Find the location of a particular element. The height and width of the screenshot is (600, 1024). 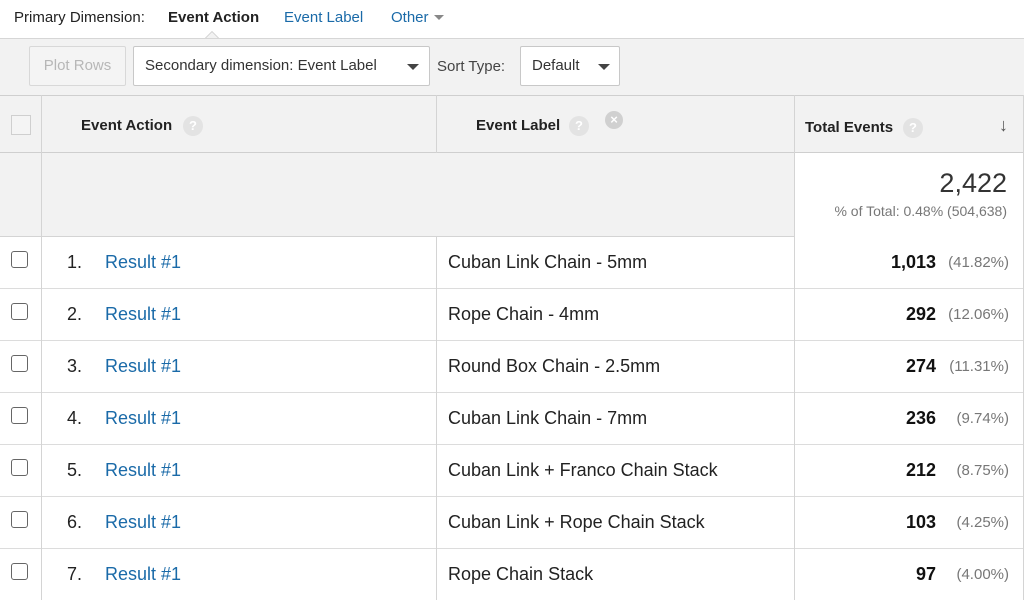

row-number: 6. is located at coordinates (75, 522).